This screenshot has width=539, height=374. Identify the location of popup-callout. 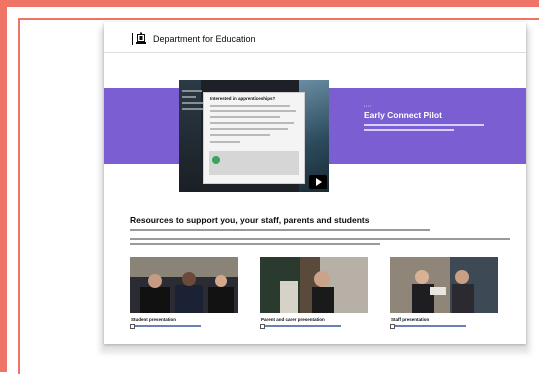
(254, 163).